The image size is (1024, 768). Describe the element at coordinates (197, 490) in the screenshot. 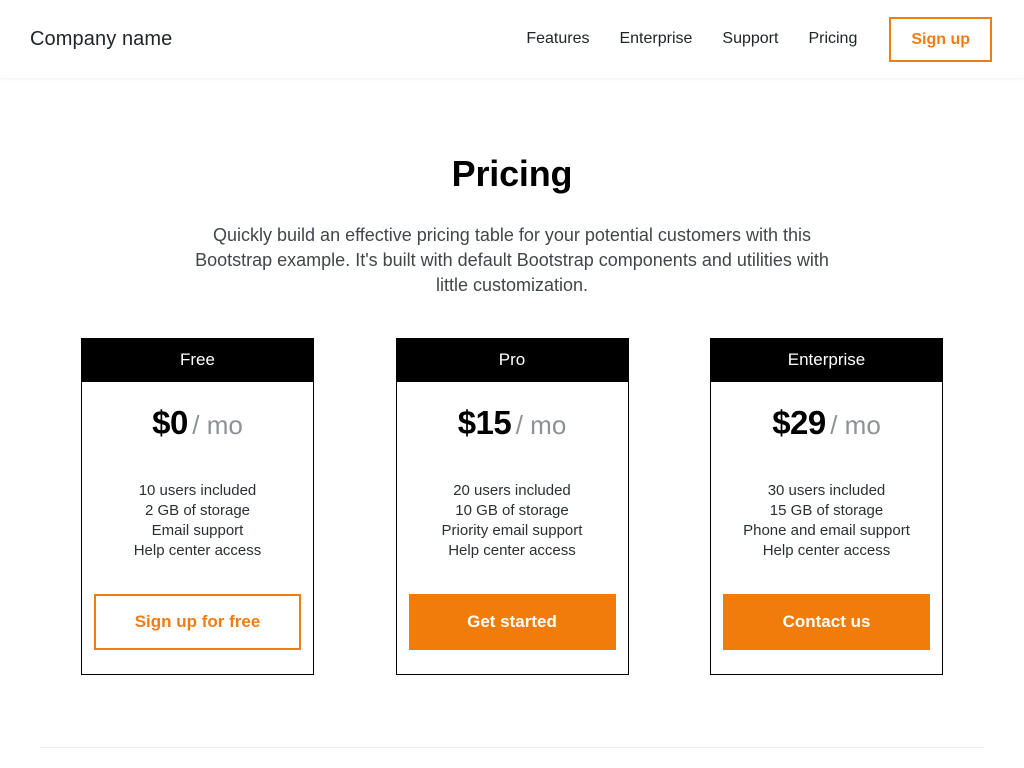

I see `feature-item: 10 users included` at that location.